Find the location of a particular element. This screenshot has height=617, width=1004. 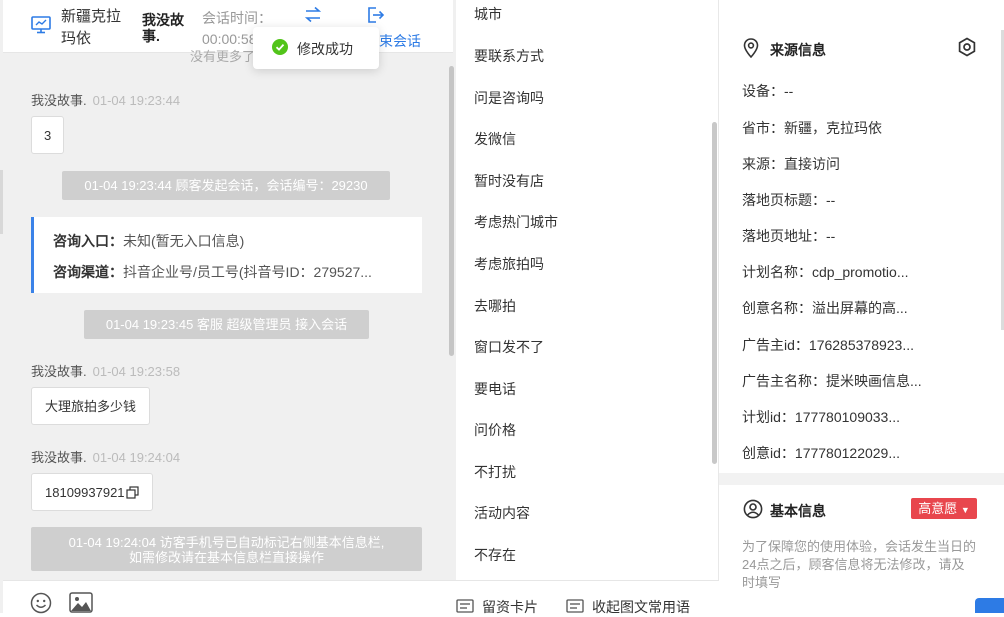

quick-reply-toolbar: 留资卡片 收起图文常用语 is located at coordinates (587, 598).